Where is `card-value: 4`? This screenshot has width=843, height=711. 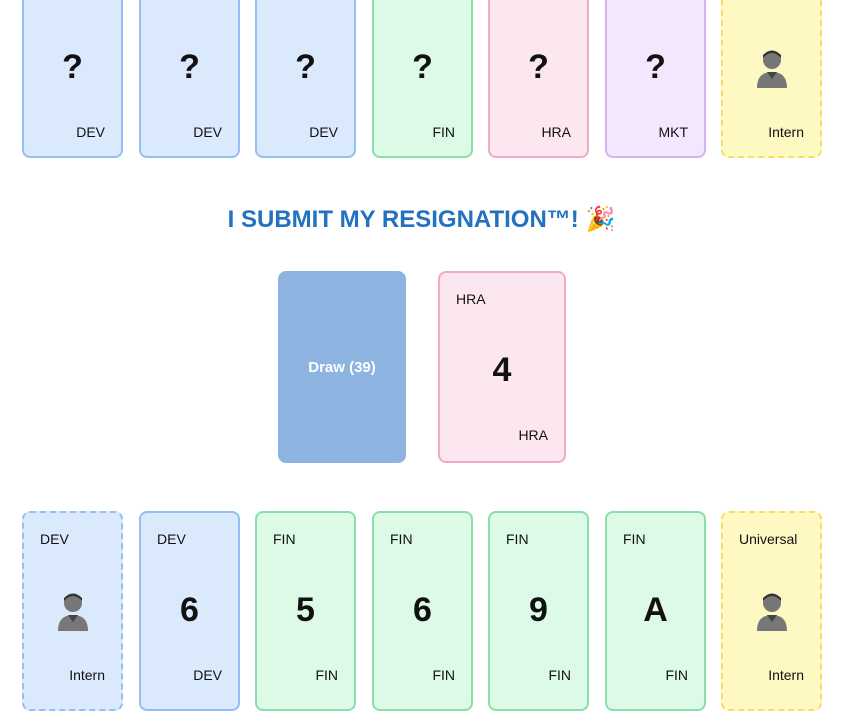 card-value: 4 is located at coordinates (502, 370).